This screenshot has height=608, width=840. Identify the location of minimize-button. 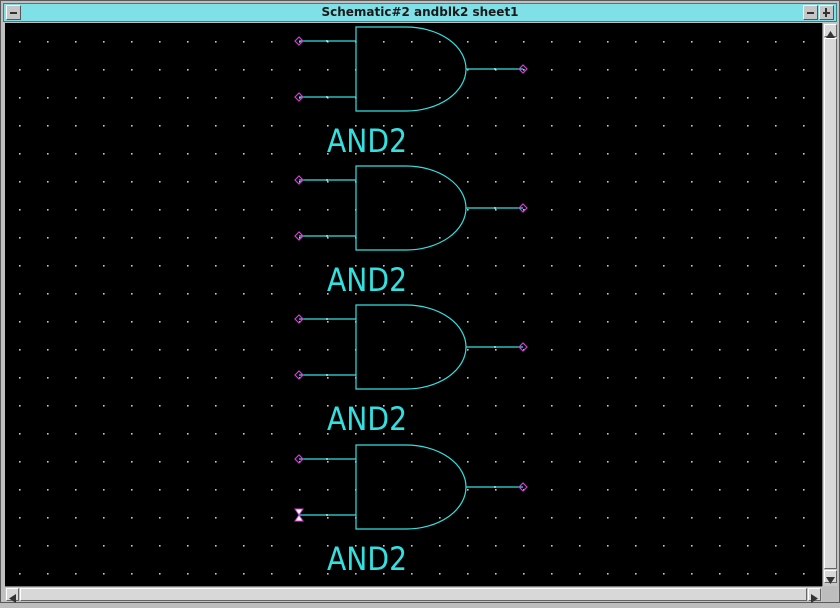
(810, 12).